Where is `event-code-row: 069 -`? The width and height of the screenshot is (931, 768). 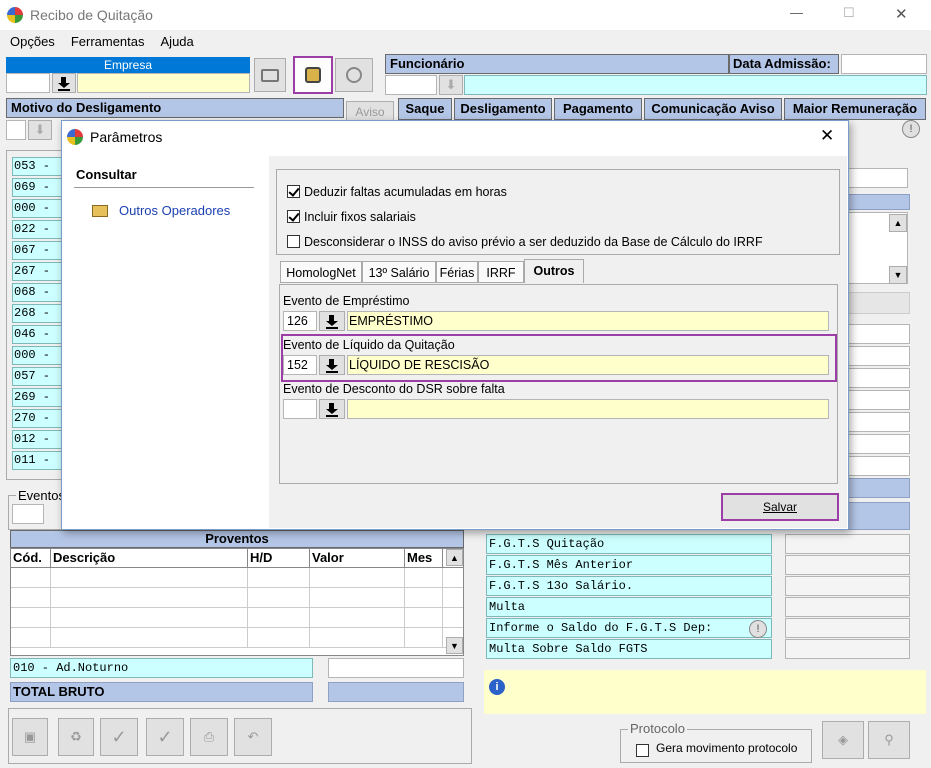 event-code-row: 069 - is located at coordinates (37, 187).